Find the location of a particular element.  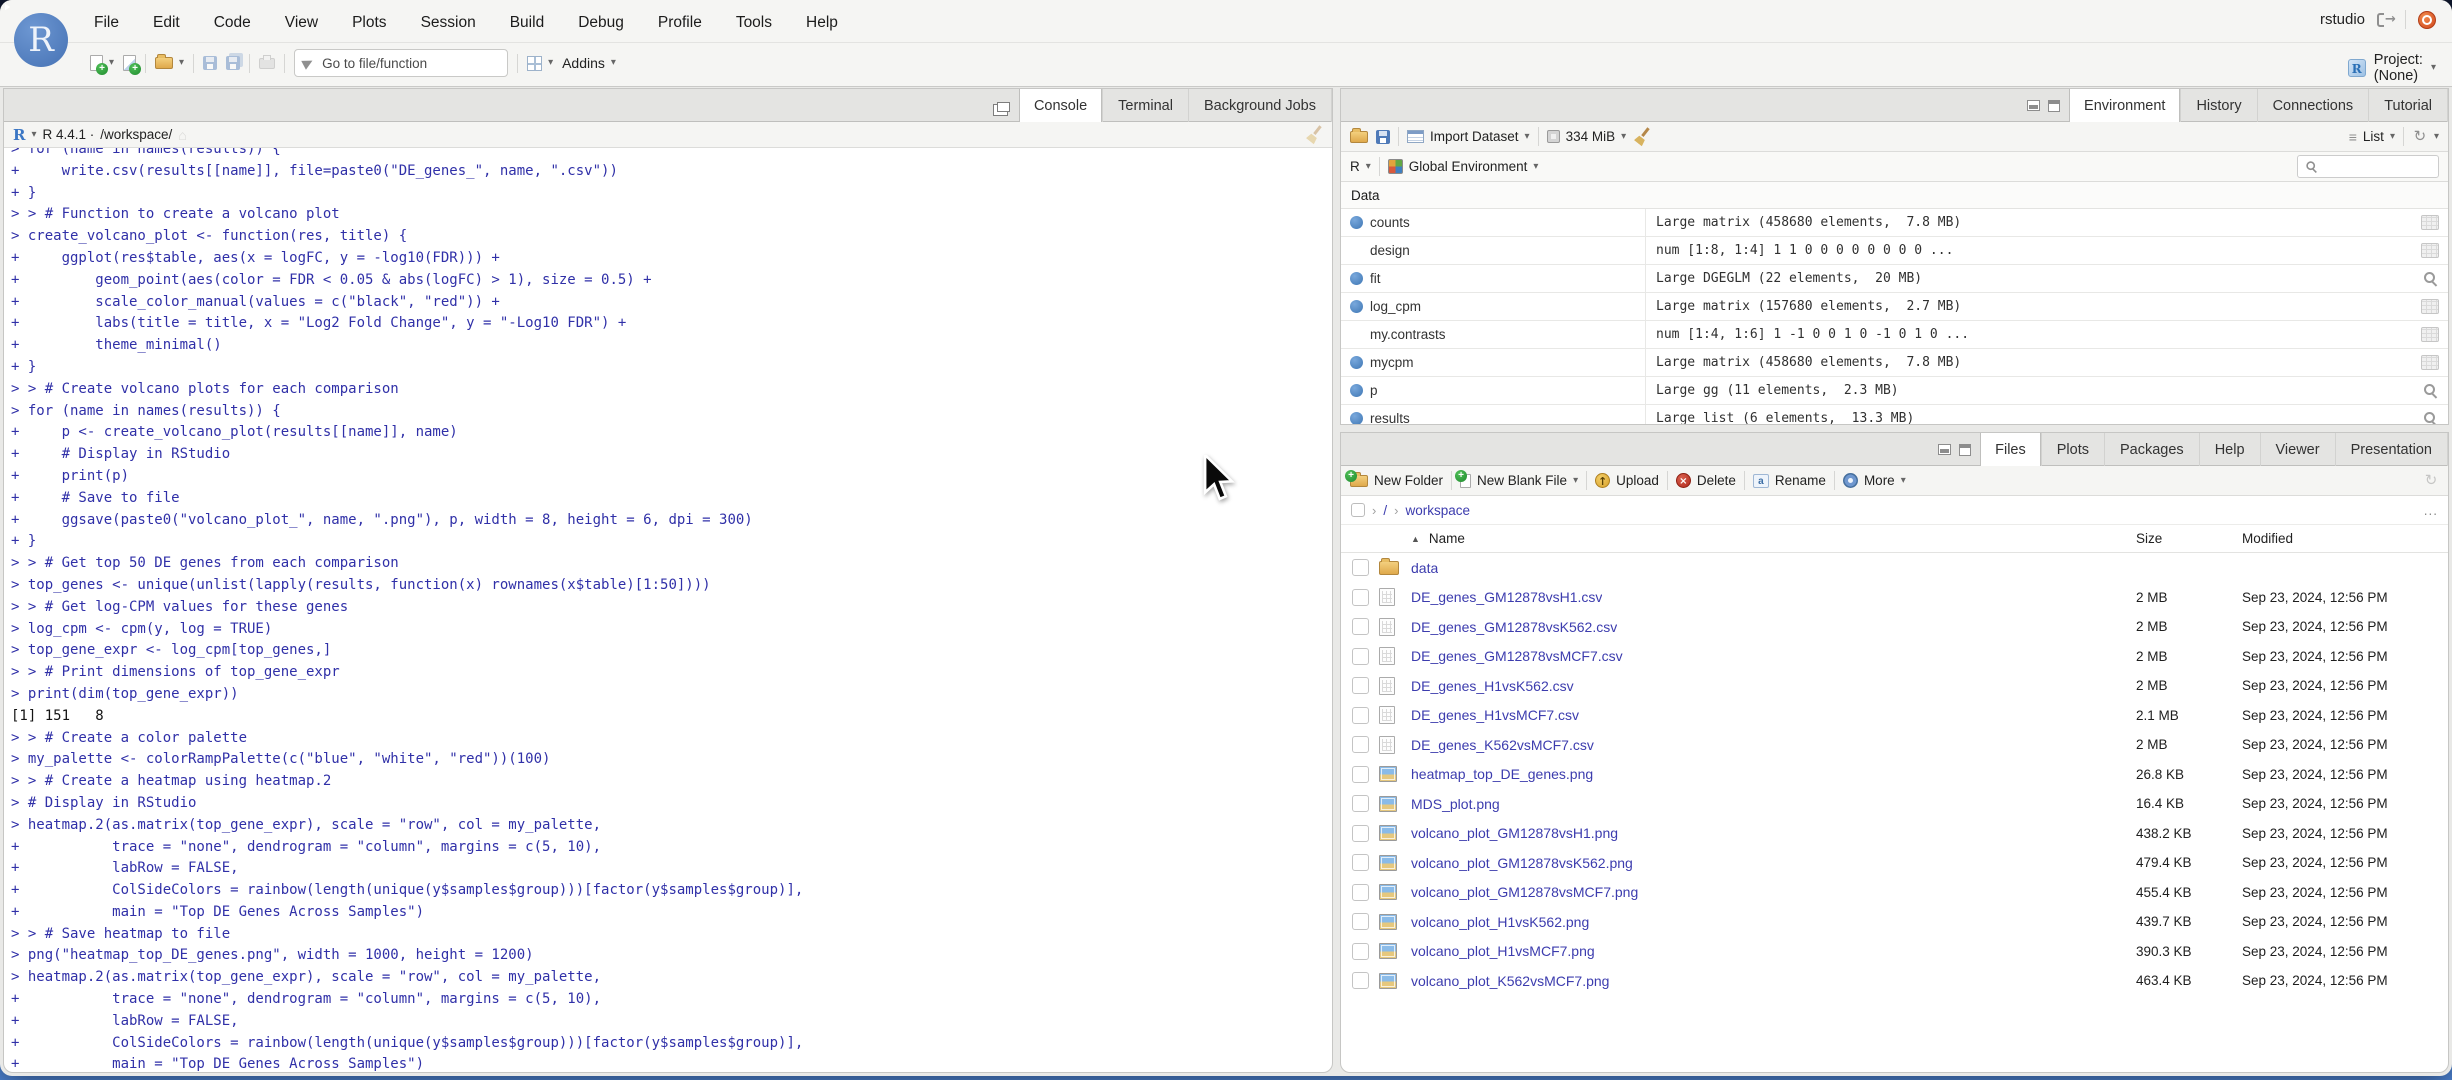

menu-item: Build is located at coordinates (527, 23).